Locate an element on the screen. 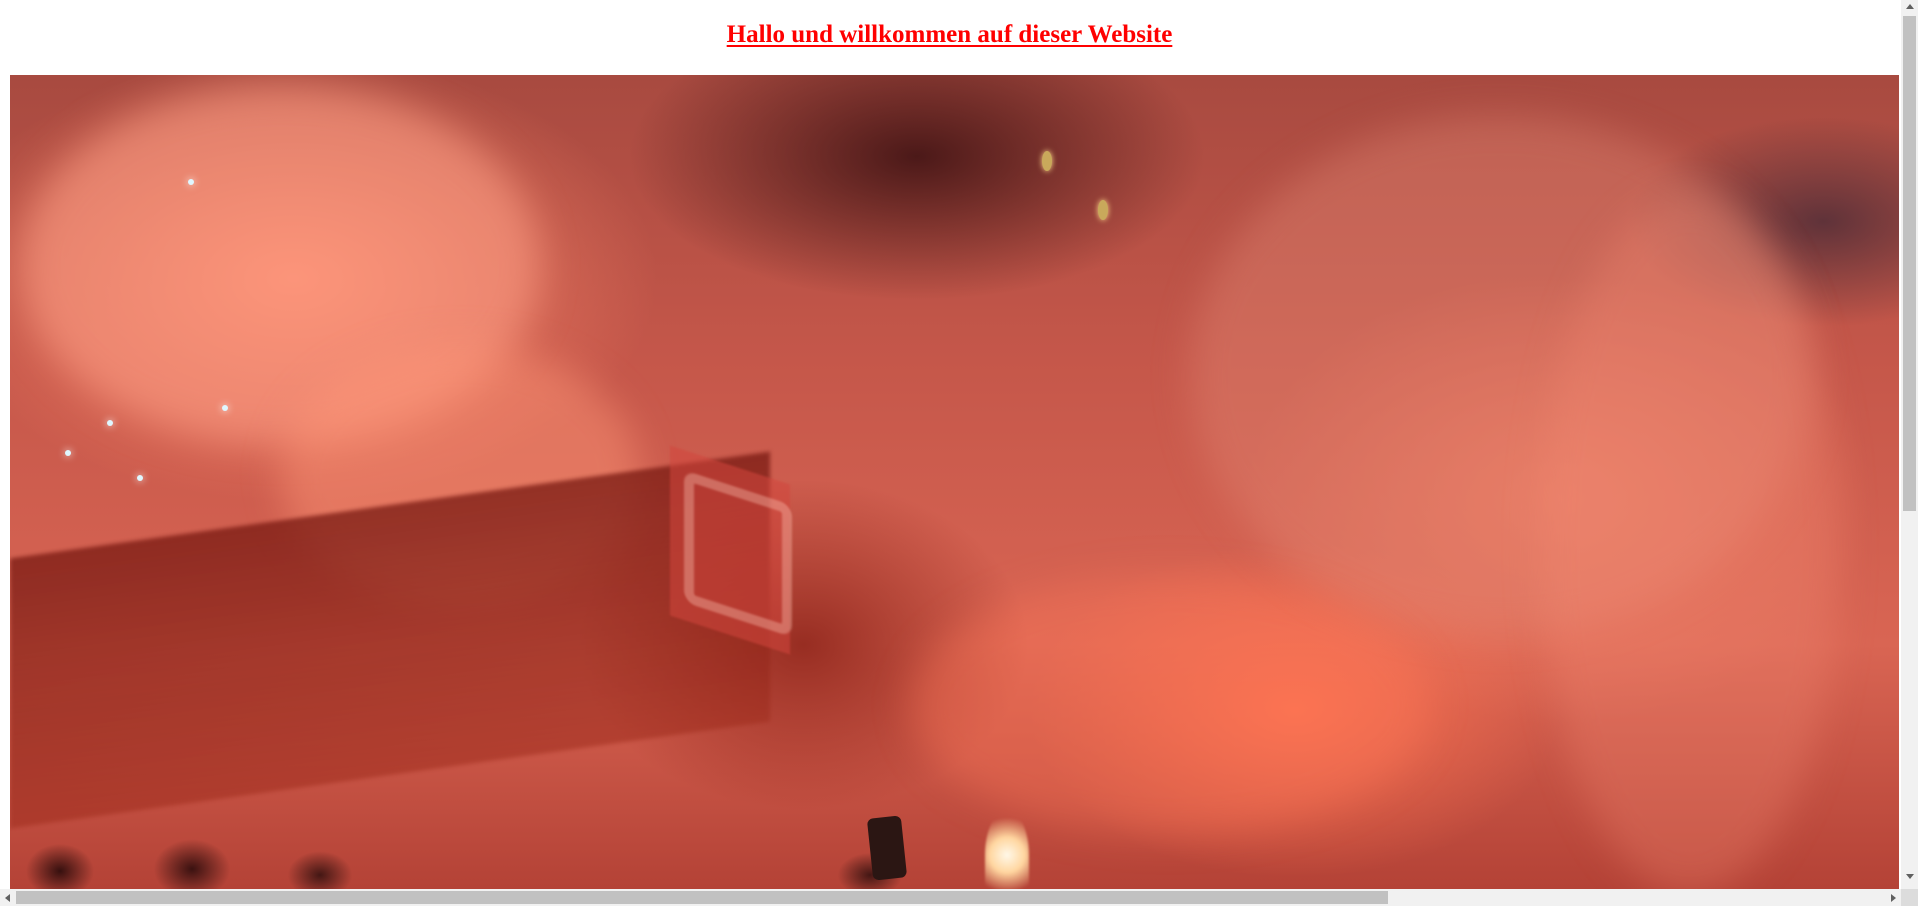 The image size is (1918, 906). horizontal-scrollbar is located at coordinates (959, 897).